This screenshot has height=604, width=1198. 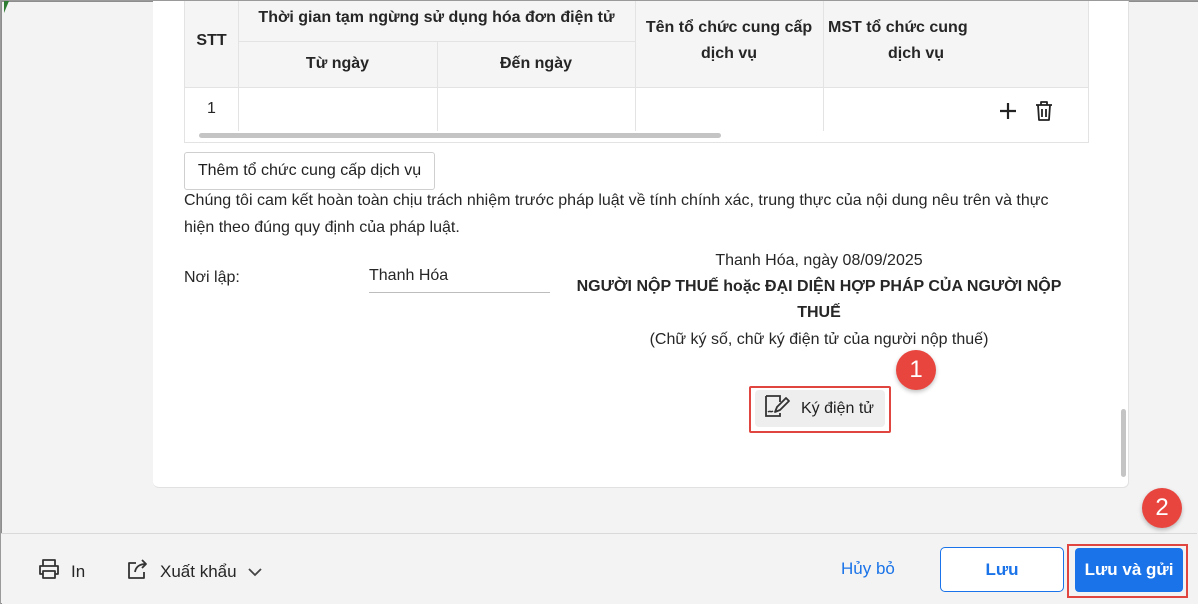 What do you see at coordinates (819, 312) in the screenshot?
I see `signer-title-line2: THUẾ` at bounding box center [819, 312].